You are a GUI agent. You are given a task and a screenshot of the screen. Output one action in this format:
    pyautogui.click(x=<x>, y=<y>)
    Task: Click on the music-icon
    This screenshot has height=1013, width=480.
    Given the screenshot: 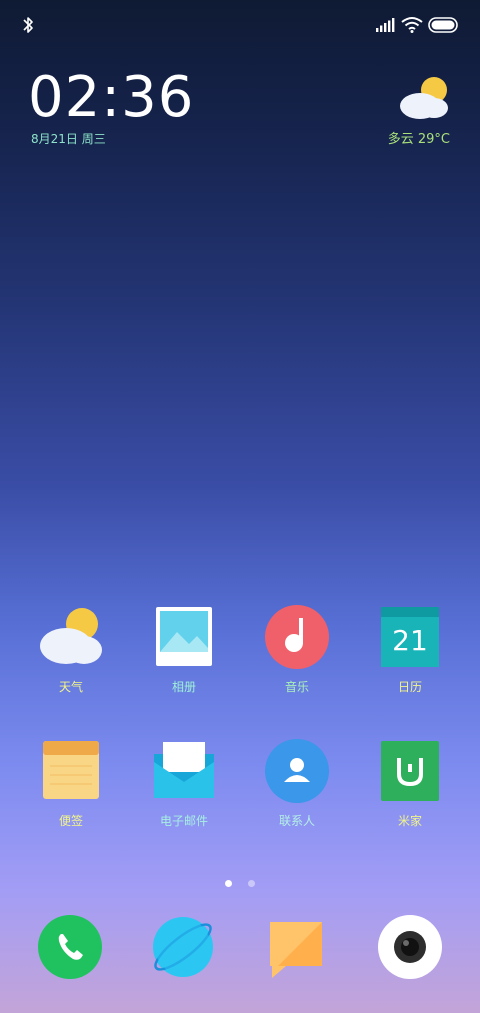 What is the action you would take?
    pyautogui.click(x=297, y=637)
    